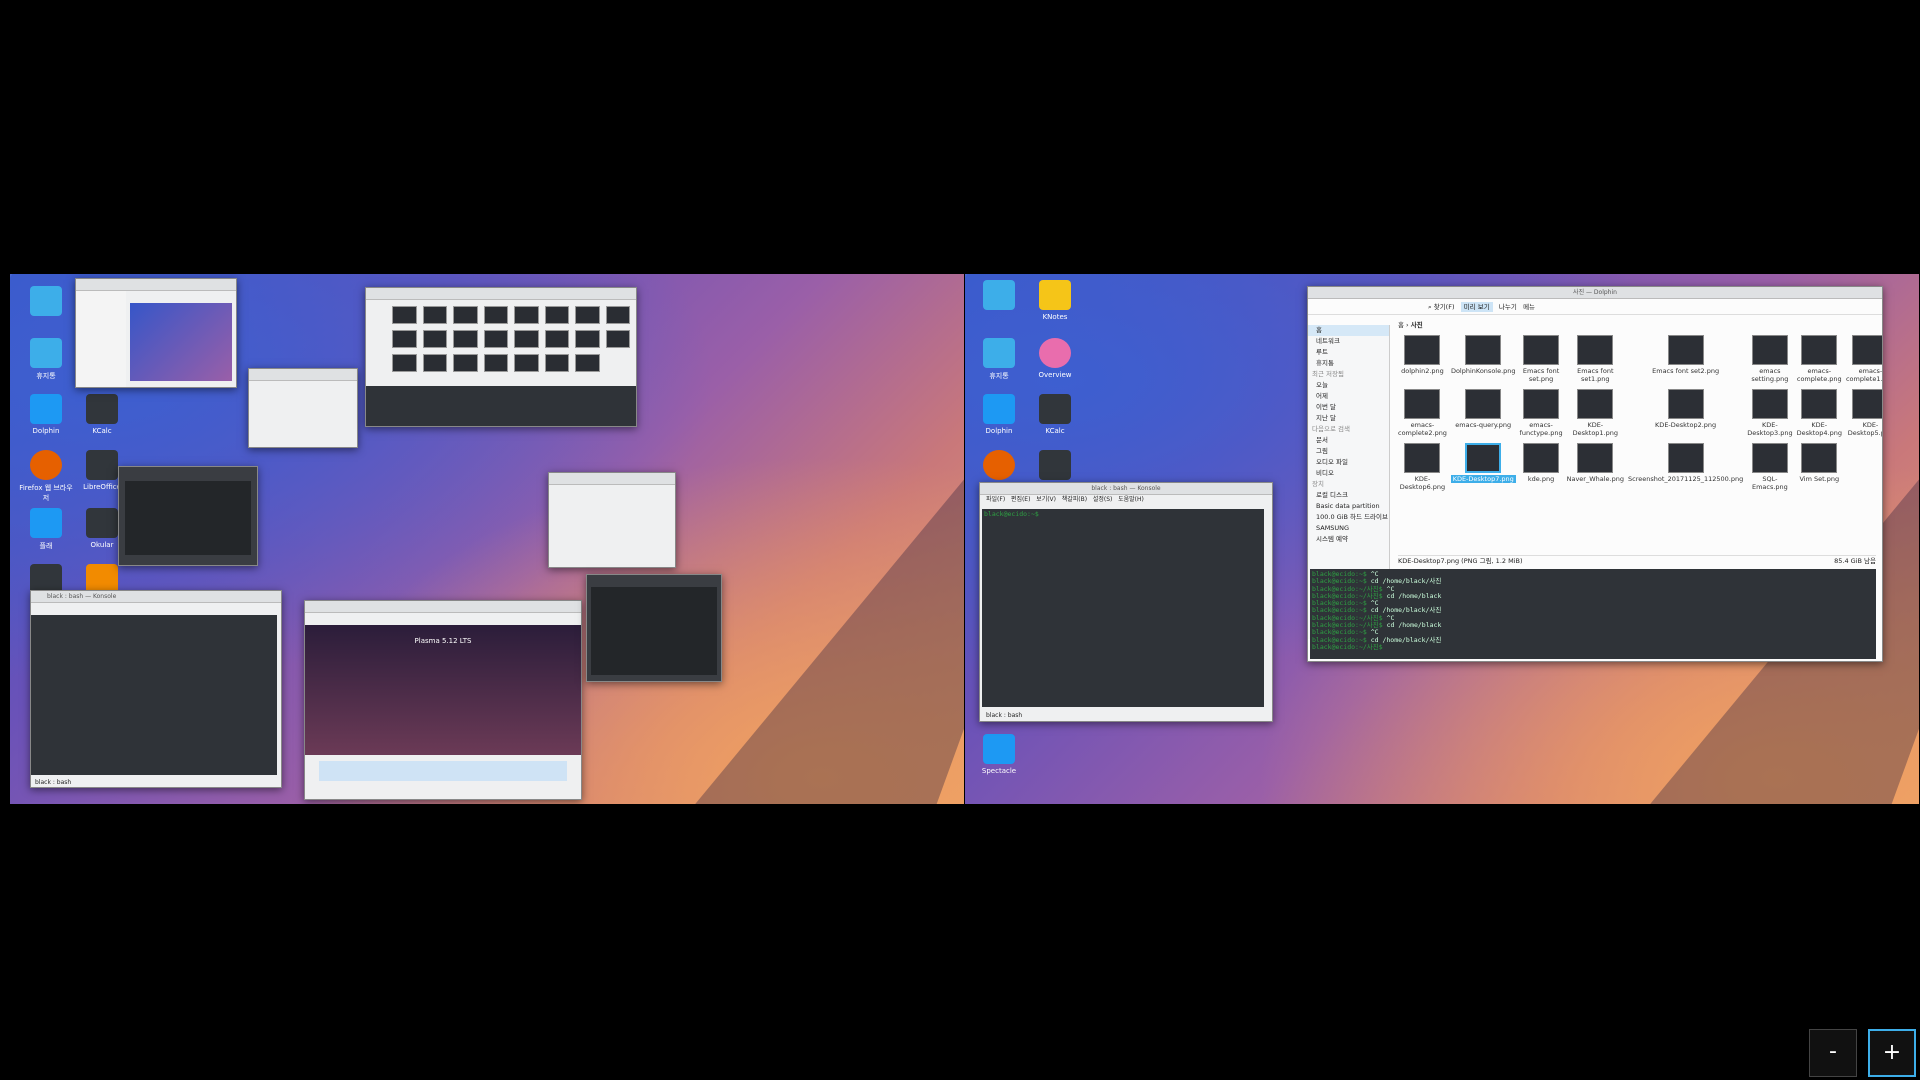 Image resolution: width=1920 pixels, height=1080 pixels. Describe the element at coordinates (1074, 499) in the screenshot. I see `menu-bookmarks: 책갈피(B)` at that location.